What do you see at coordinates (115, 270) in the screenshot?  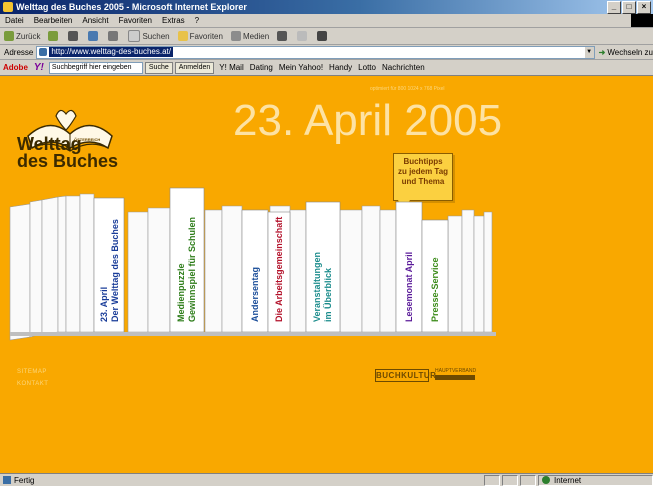 I see `book-label-welttag-2: Der Welttag des Buches` at bounding box center [115, 270].